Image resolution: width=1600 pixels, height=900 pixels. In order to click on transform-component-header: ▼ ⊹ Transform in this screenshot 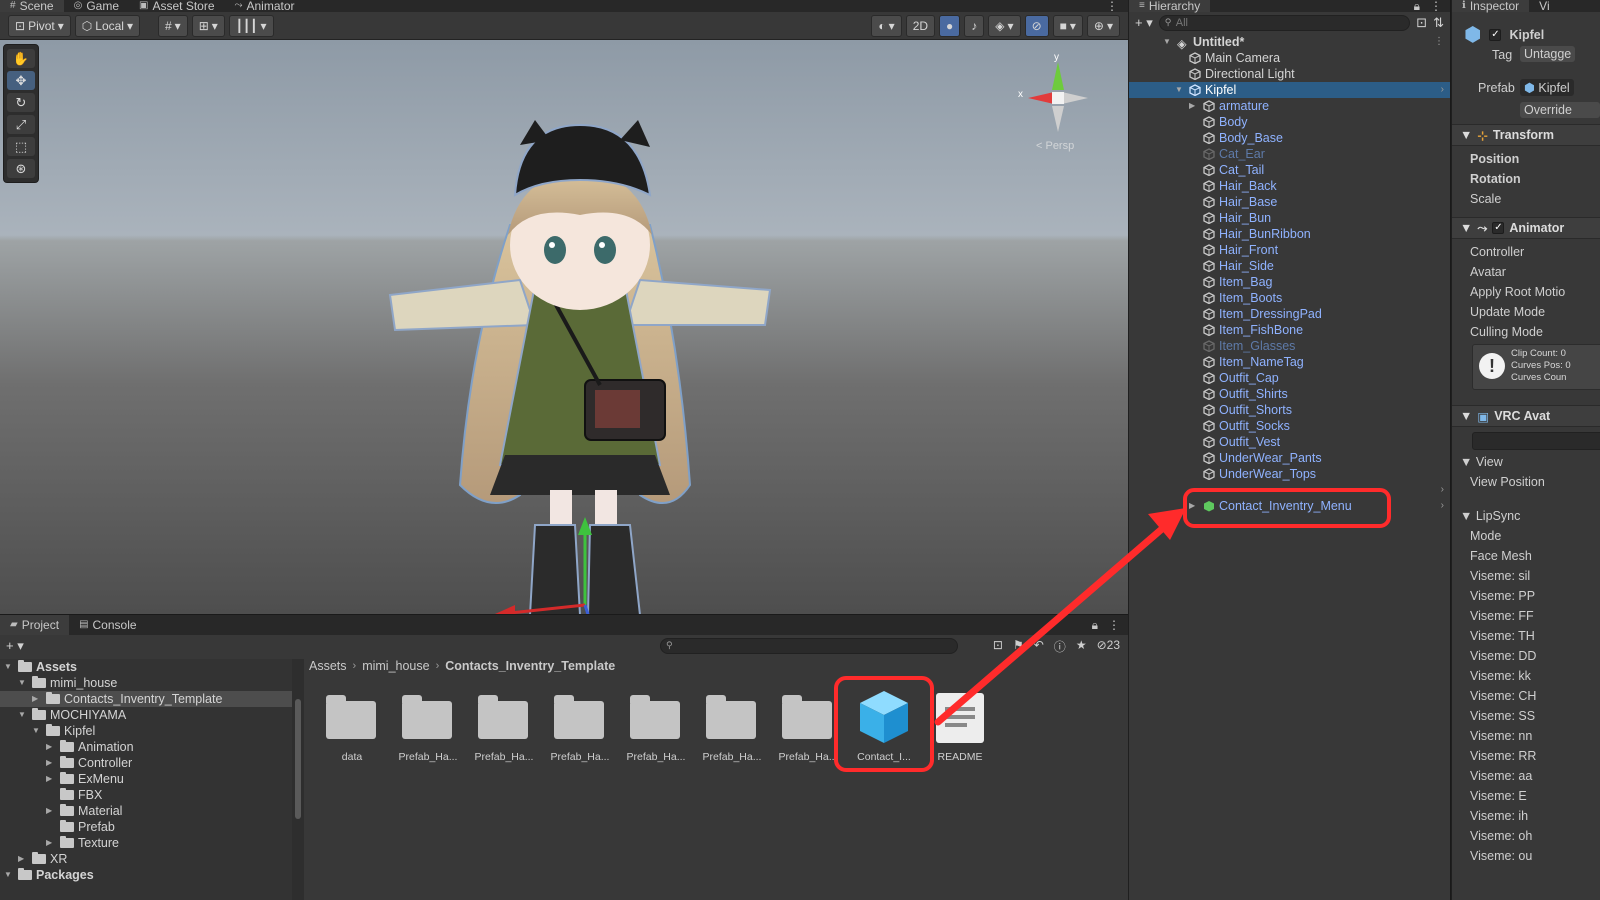, I will do `click(1526, 135)`.